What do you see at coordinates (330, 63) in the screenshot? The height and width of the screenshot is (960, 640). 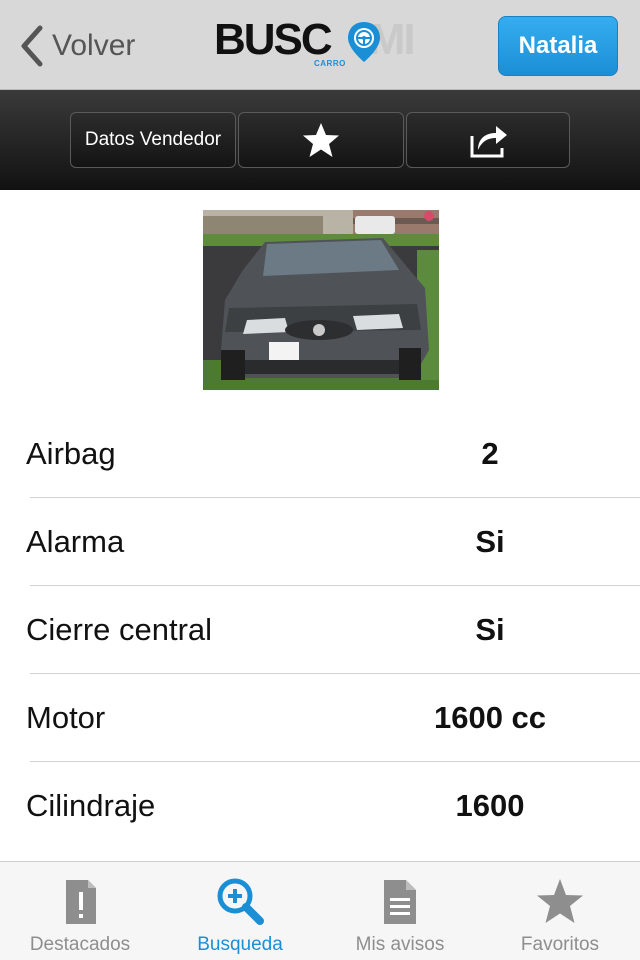 I see `logo-subtitle: CARRO` at bounding box center [330, 63].